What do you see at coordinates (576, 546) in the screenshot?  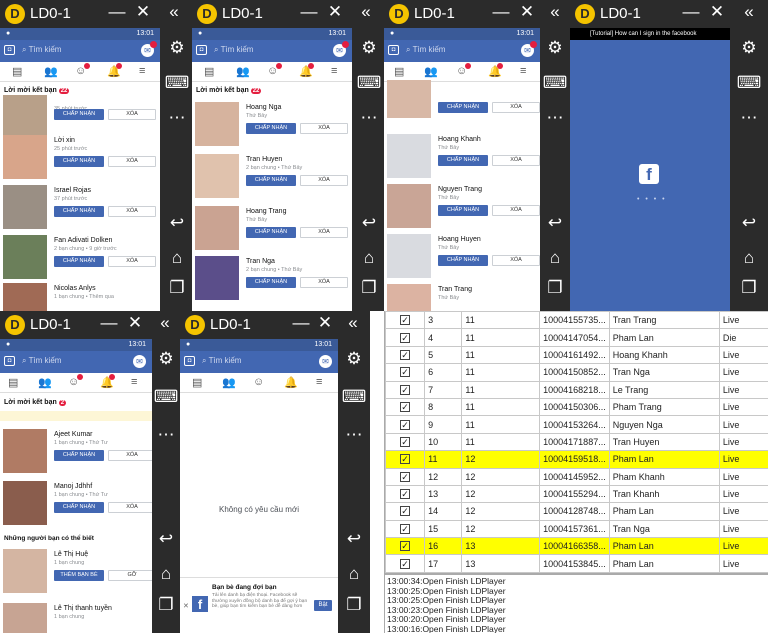 I see `table-row: ✓ 16 13 10004166358... Pham Lan Live` at bounding box center [576, 546].